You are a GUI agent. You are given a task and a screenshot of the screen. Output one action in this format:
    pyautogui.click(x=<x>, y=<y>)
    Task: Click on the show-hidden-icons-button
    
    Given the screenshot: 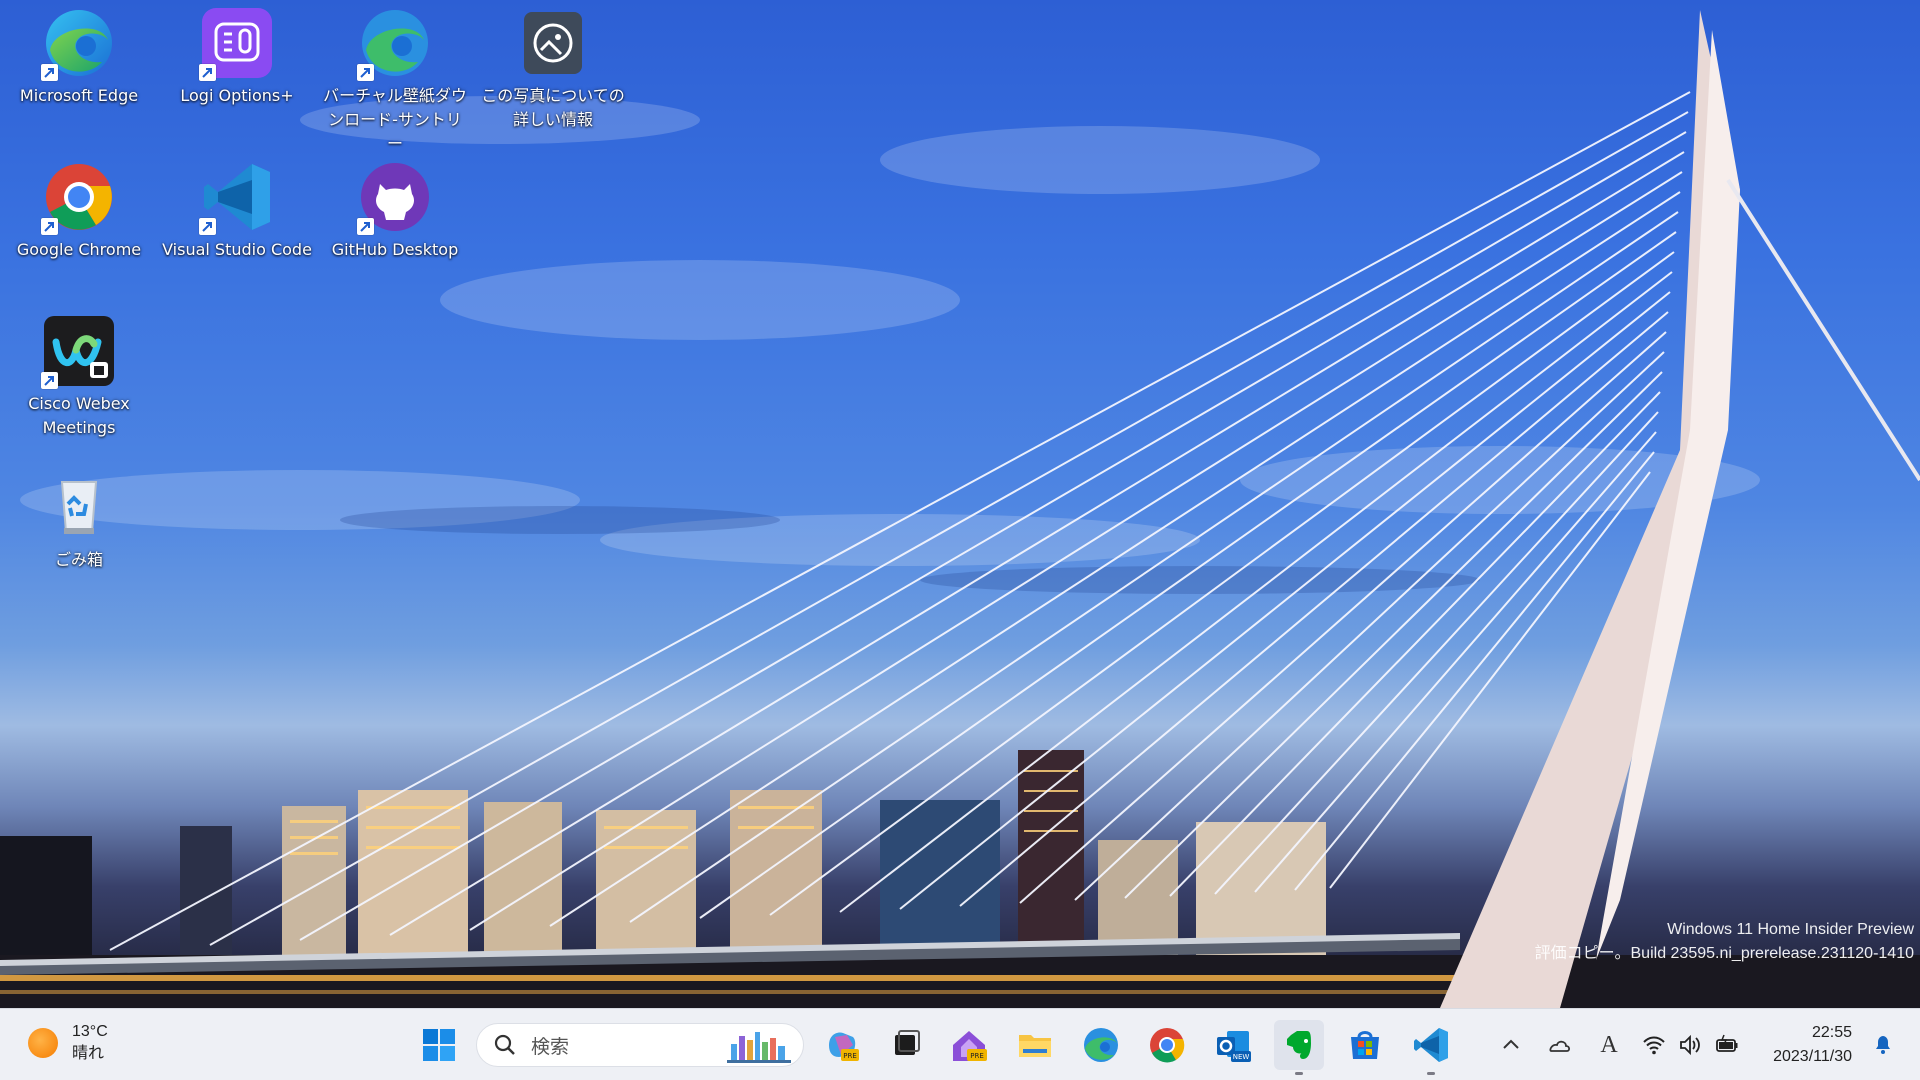 What is the action you would take?
    pyautogui.click(x=1511, y=1045)
    